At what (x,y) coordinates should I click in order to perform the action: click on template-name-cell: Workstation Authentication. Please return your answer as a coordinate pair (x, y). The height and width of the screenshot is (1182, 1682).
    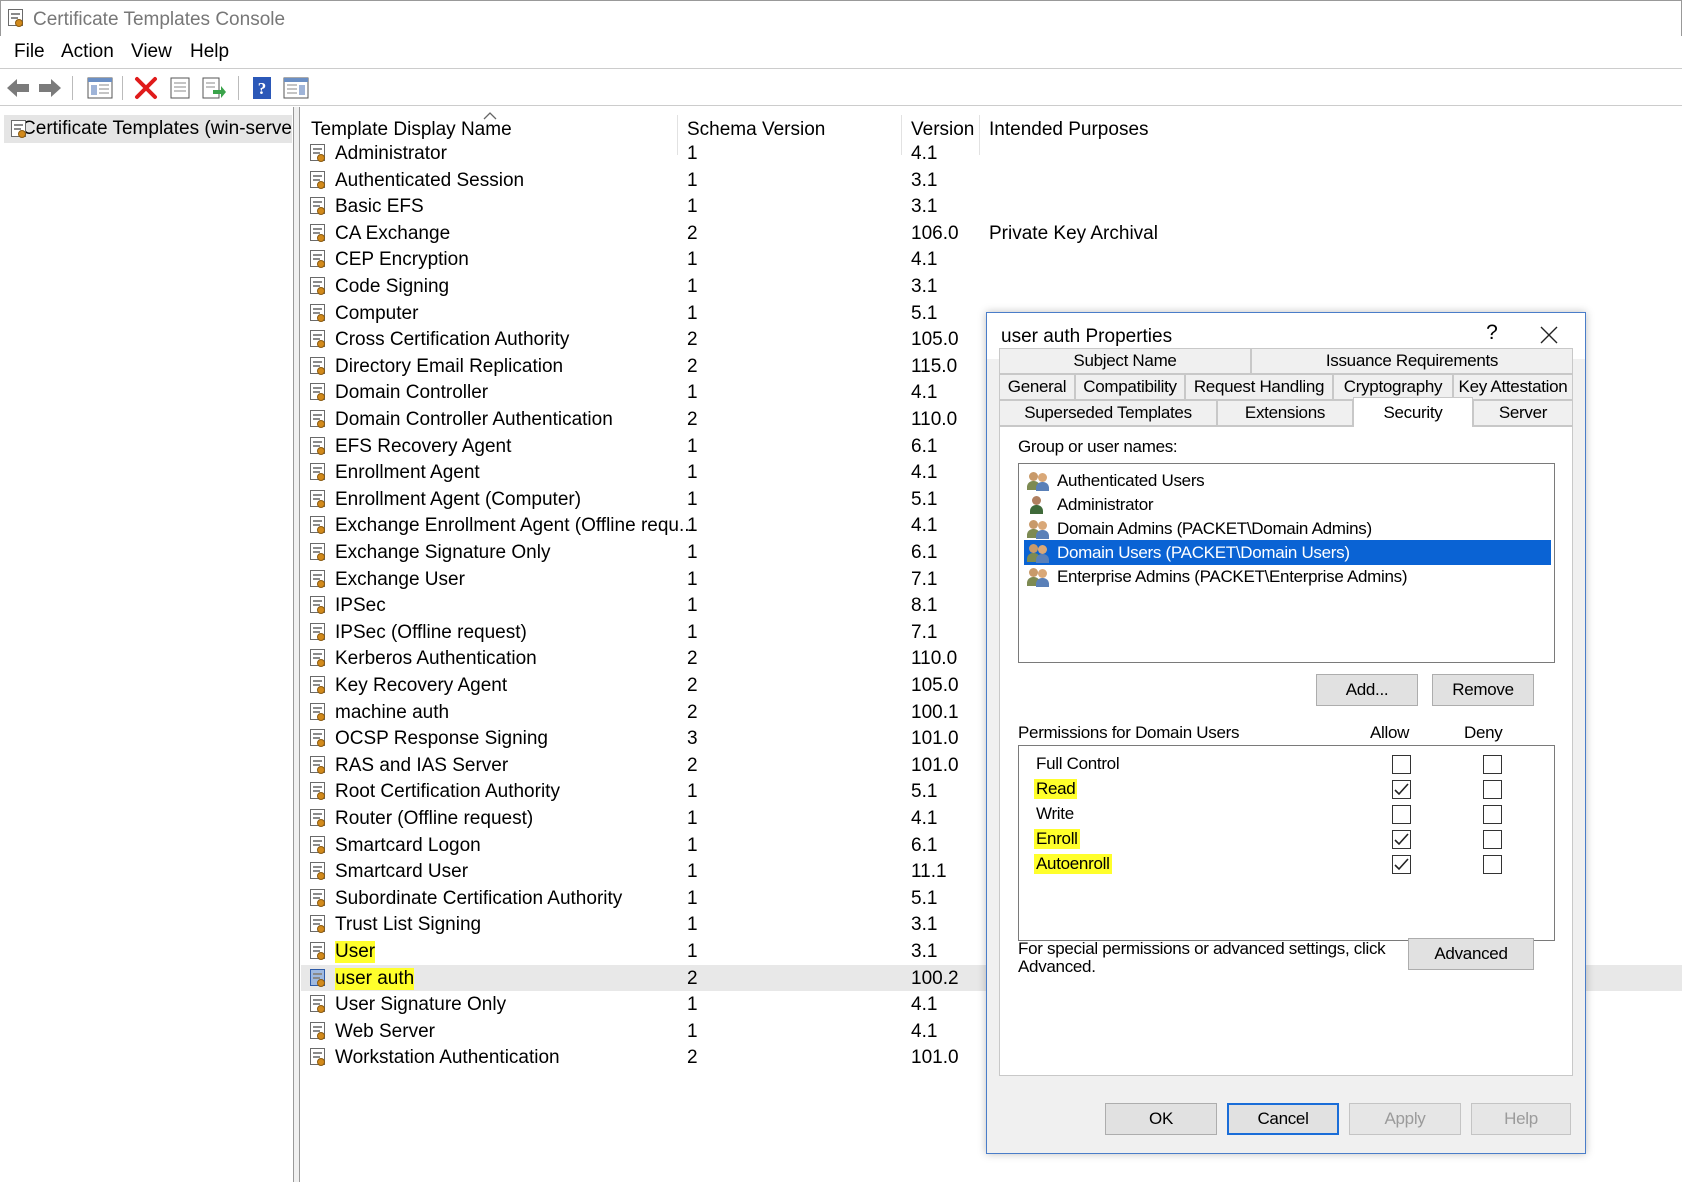
    Looking at the image, I should click on (447, 1058).